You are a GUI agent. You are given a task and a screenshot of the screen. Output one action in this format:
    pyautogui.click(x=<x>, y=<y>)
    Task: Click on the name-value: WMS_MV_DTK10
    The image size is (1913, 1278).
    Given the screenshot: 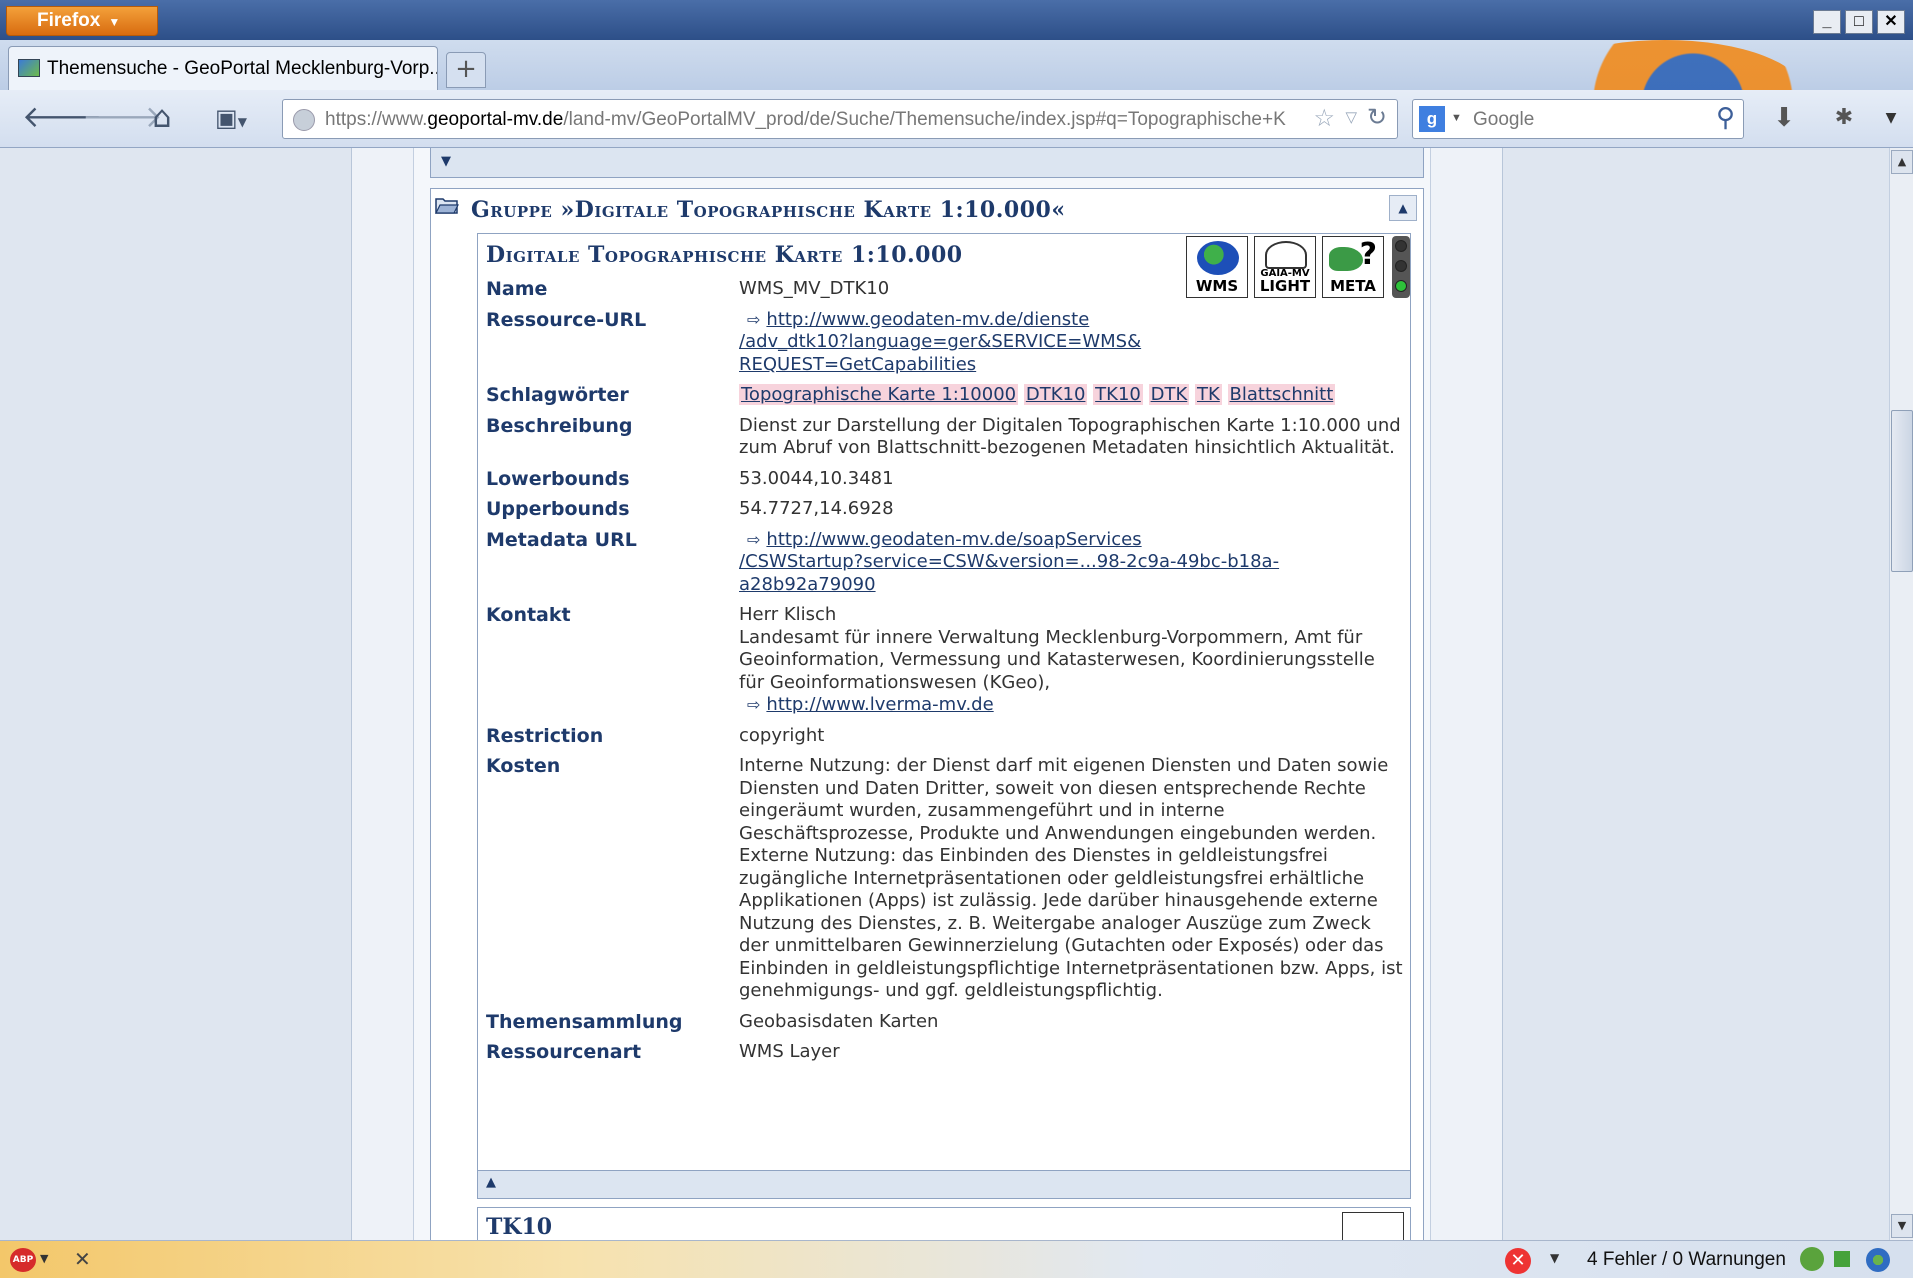 What is the action you would take?
    pyautogui.click(x=814, y=288)
    